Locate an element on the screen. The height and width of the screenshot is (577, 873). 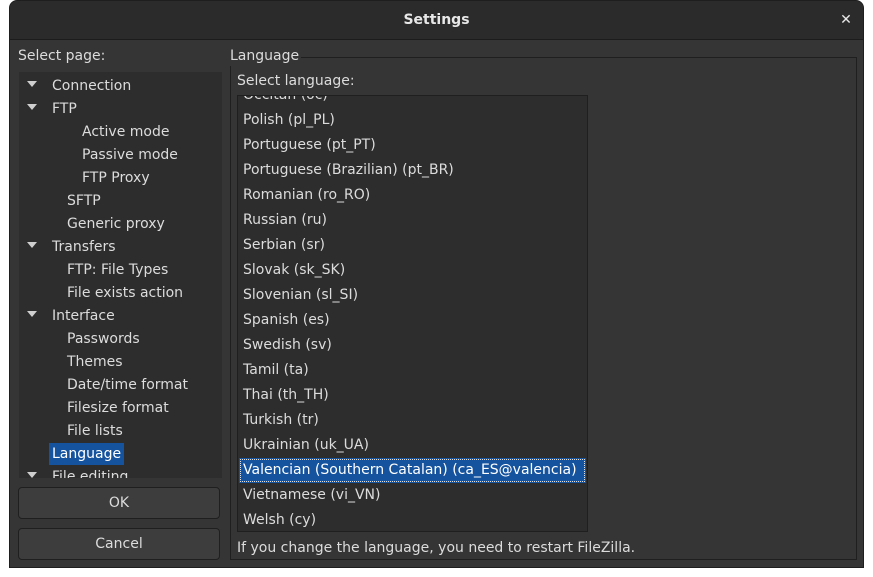
language-option: Romanian (ro_RO) is located at coordinates (412, 195).